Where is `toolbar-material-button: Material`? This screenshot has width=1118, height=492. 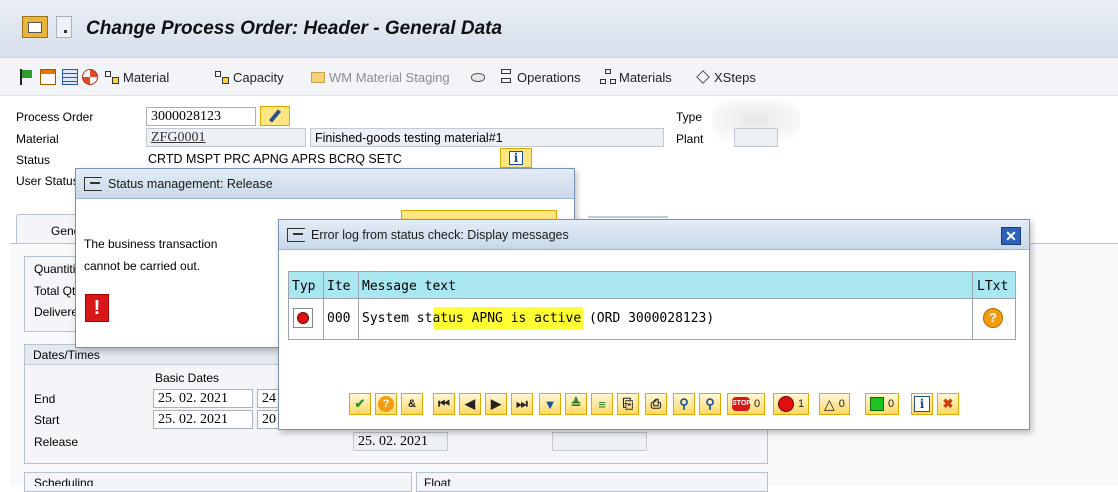
toolbar-material-button: Material is located at coordinates (136, 77).